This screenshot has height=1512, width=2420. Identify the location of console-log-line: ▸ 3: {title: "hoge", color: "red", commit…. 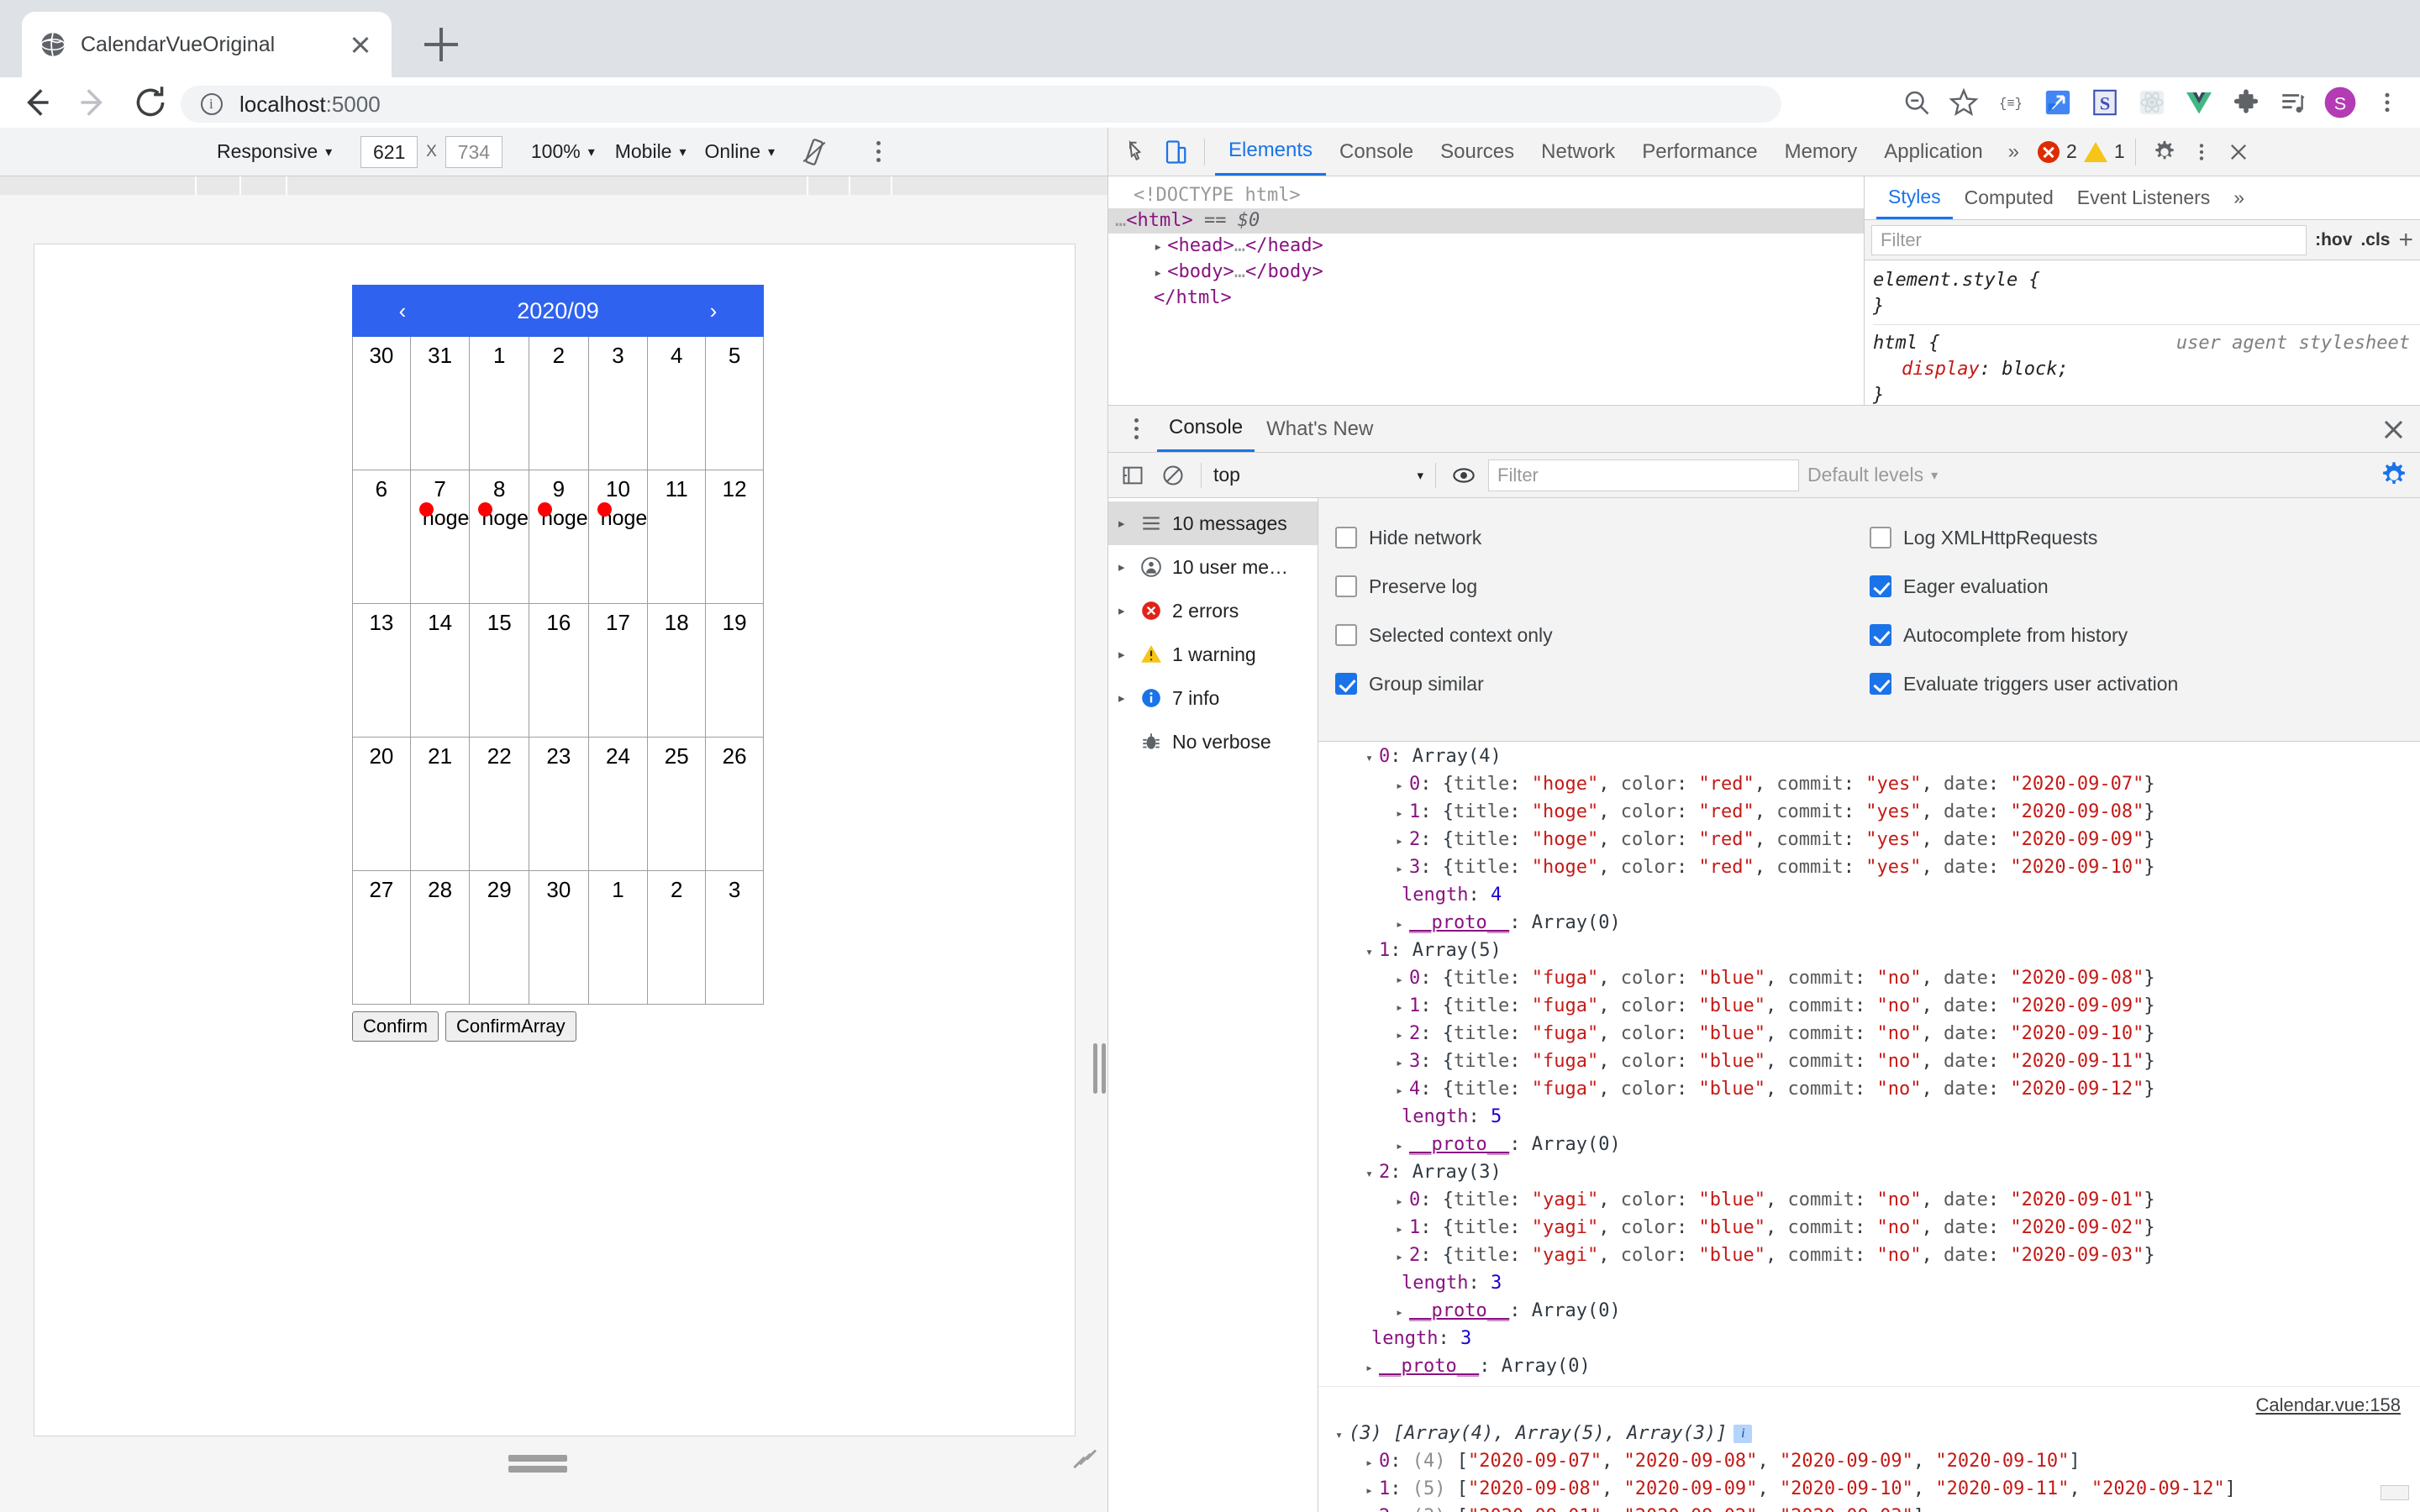
(1869, 868).